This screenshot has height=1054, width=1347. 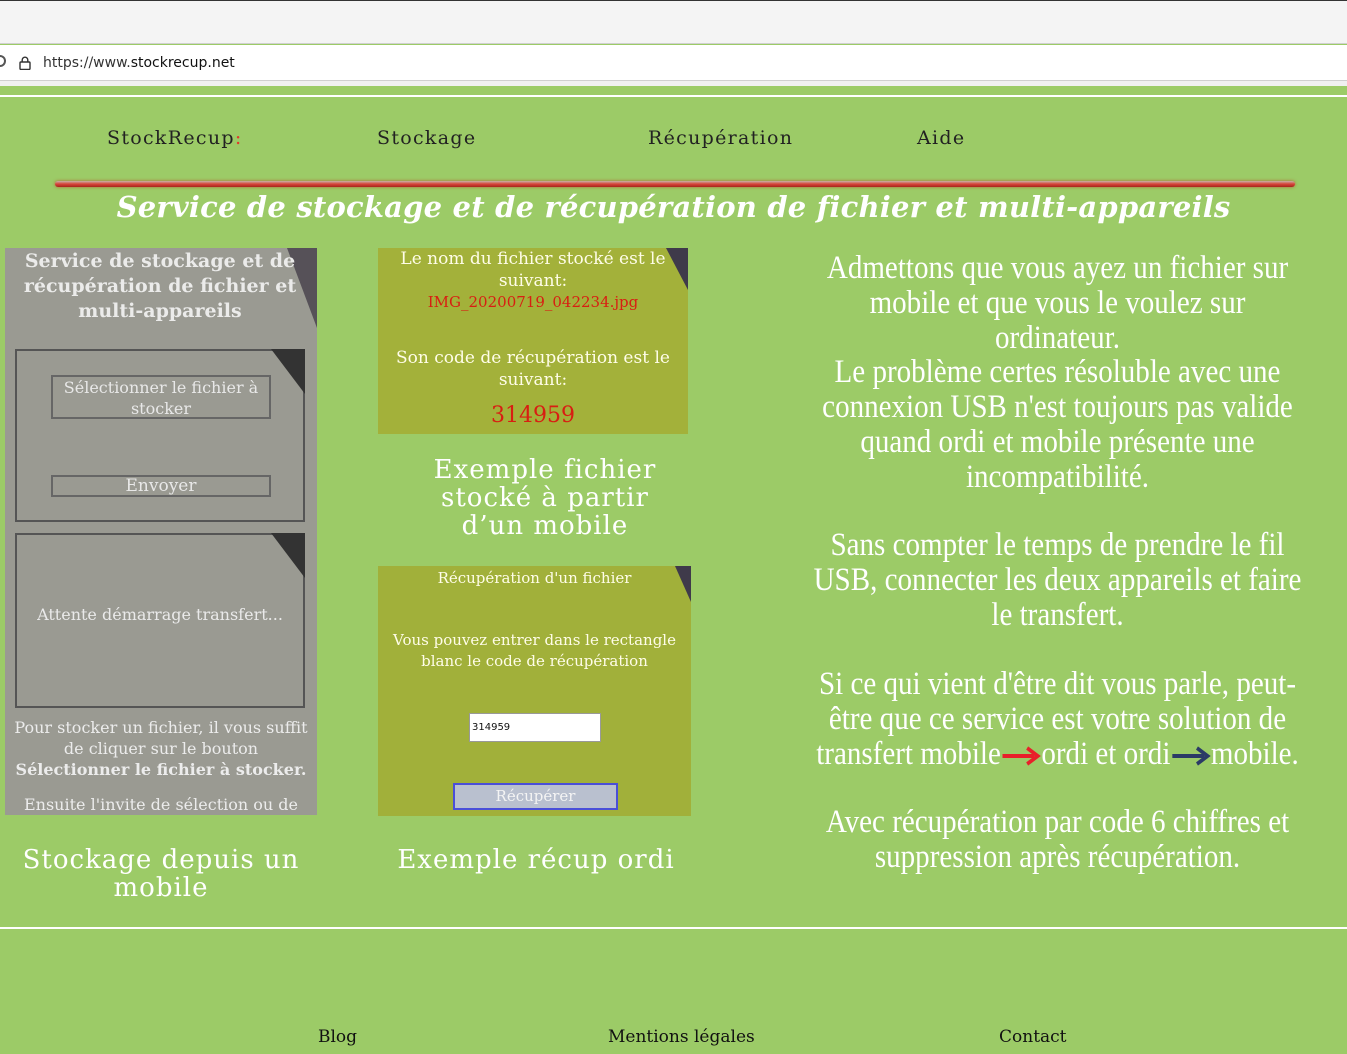 I want to click on url-text: https://www.stockrecup.net, so click(x=139, y=63).